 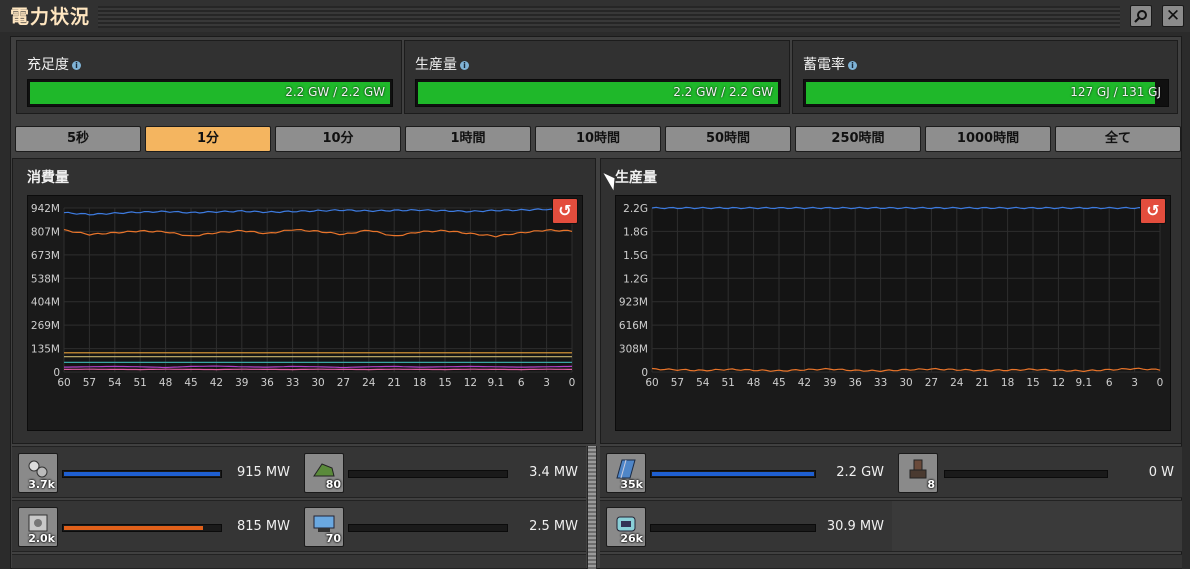 What do you see at coordinates (1160, 383) in the screenshot?
I see `production-x-tick-label: 0` at bounding box center [1160, 383].